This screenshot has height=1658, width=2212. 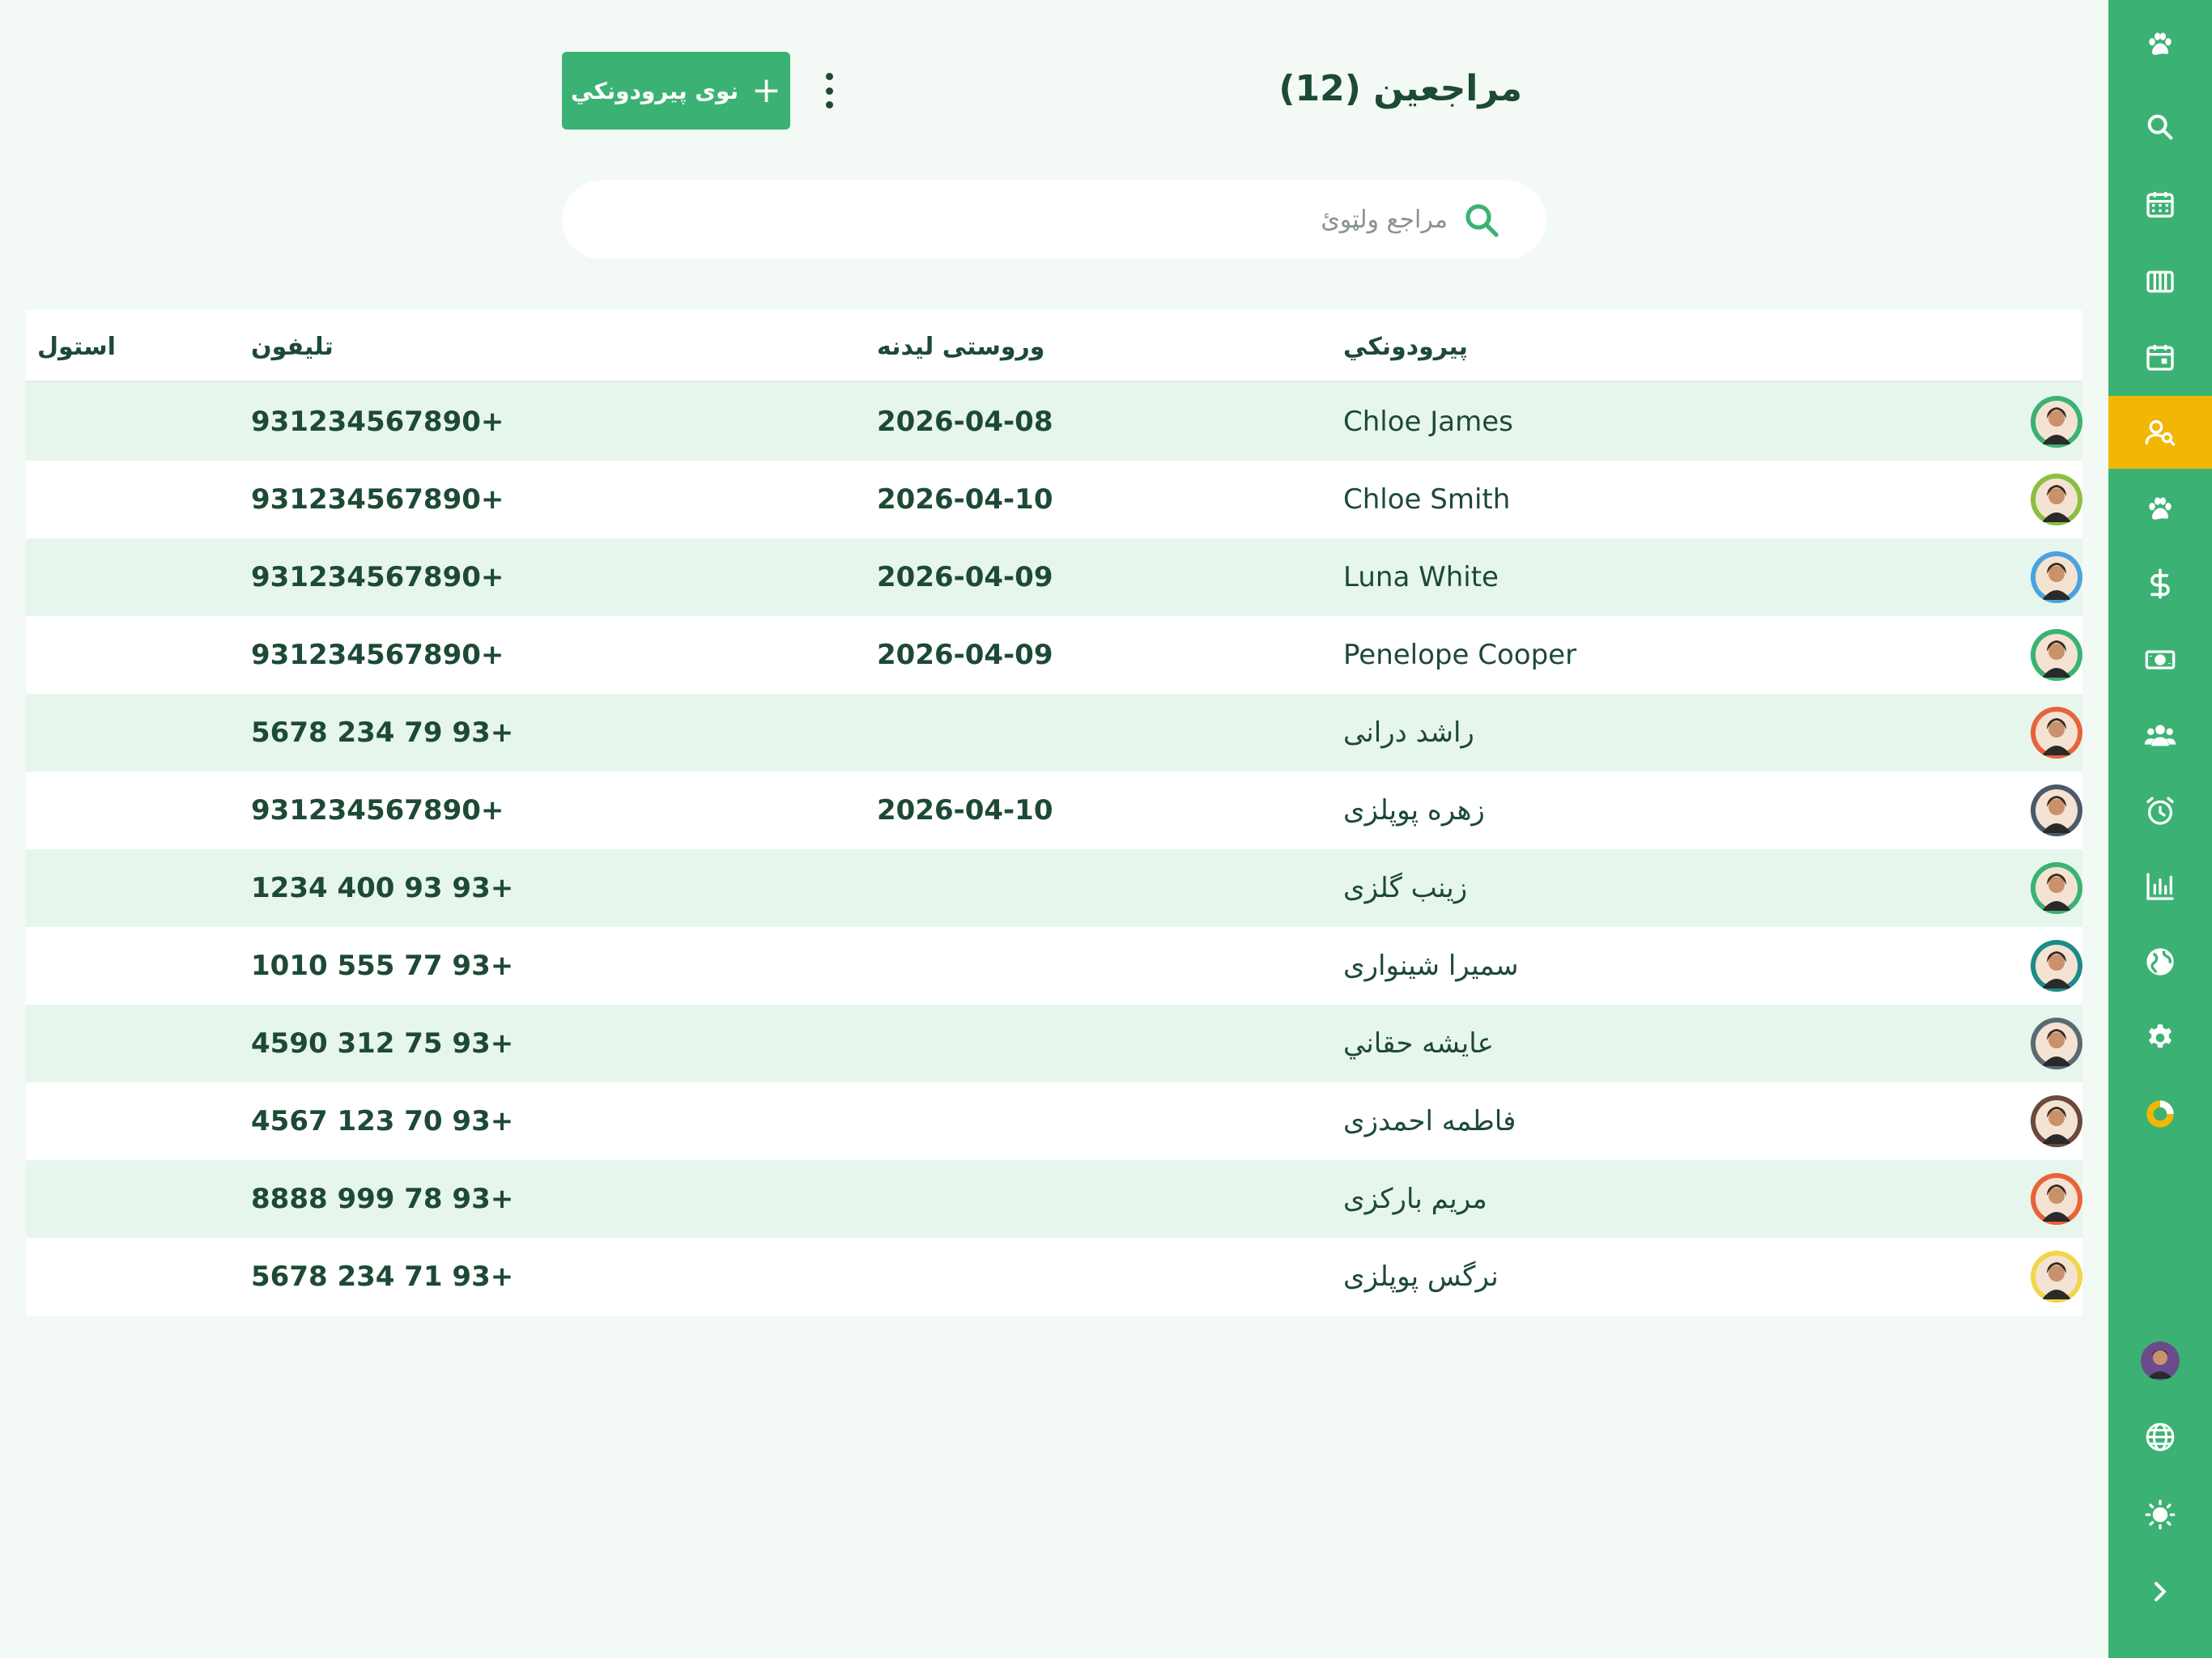 I want to click on paw-logo-icon, so click(x=2161, y=43).